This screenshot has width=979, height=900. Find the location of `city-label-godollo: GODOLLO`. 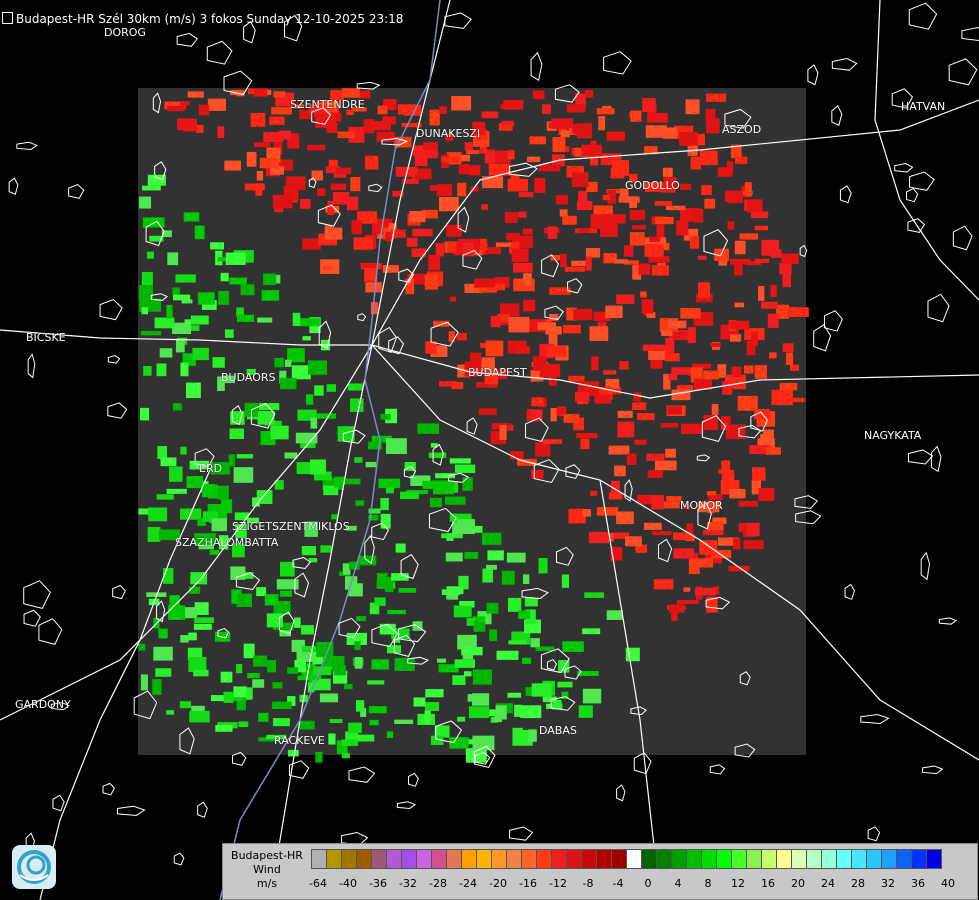

city-label-godollo: GODOLLO is located at coordinates (652, 185).